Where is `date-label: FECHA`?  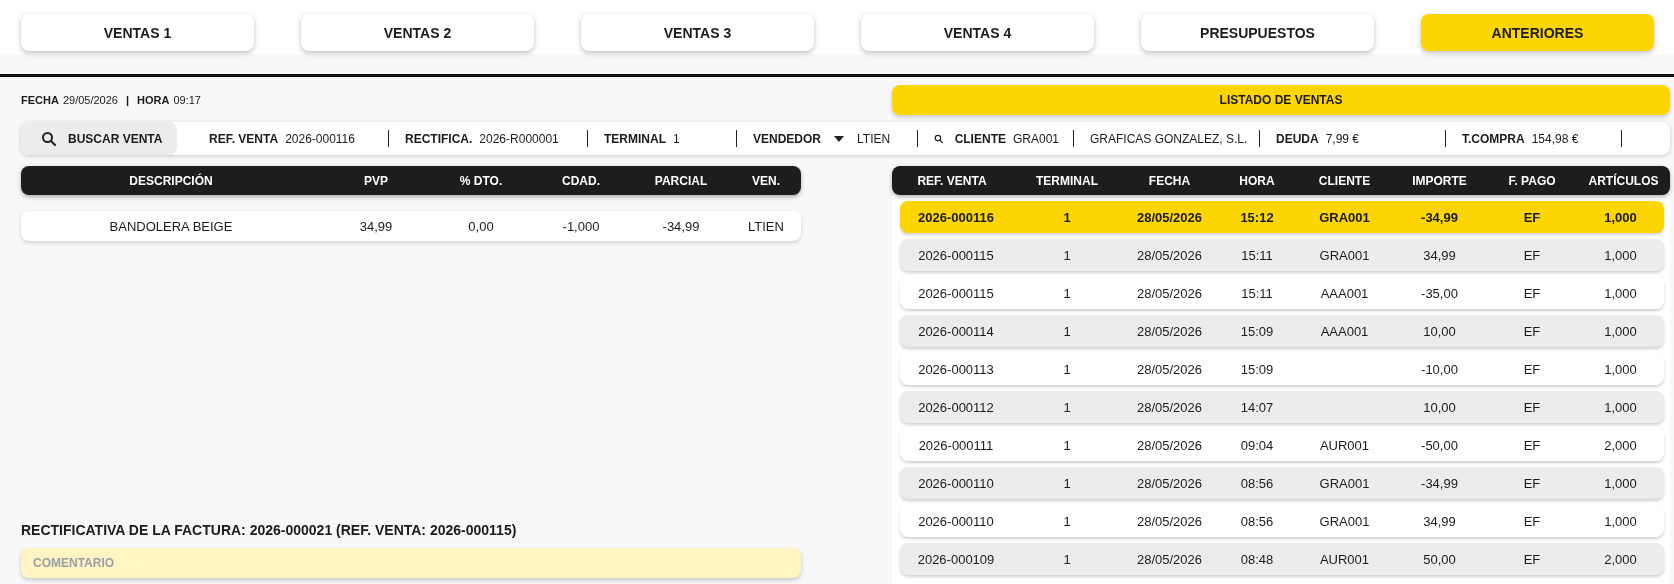
date-label: FECHA is located at coordinates (40, 100).